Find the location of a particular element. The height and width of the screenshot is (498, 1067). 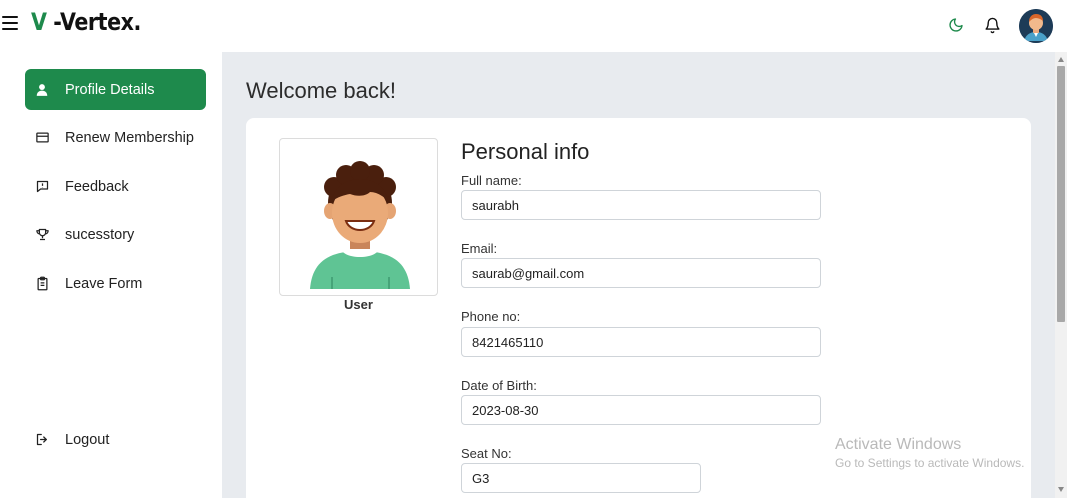

brand-logo: V -Vertex. is located at coordinates (86, 22).